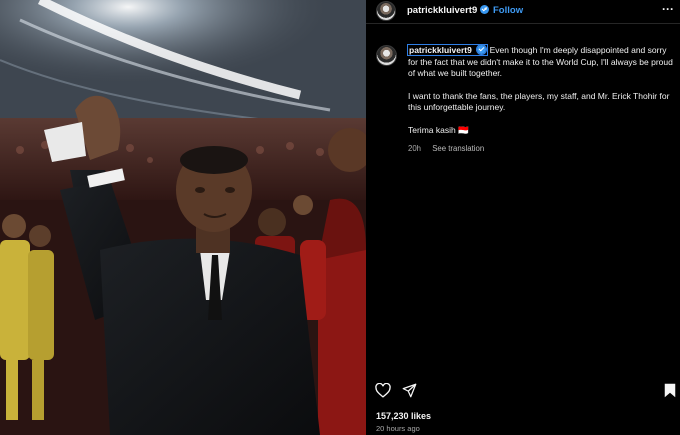 Image resolution: width=680 pixels, height=435 pixels. I want to click on share-icon, so click(409, 390).